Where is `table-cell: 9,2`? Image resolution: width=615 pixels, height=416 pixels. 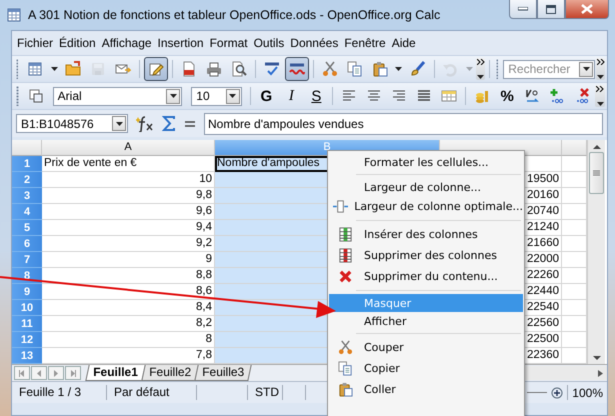 table-cell: 9,2 is located at coordinates (128, 244).